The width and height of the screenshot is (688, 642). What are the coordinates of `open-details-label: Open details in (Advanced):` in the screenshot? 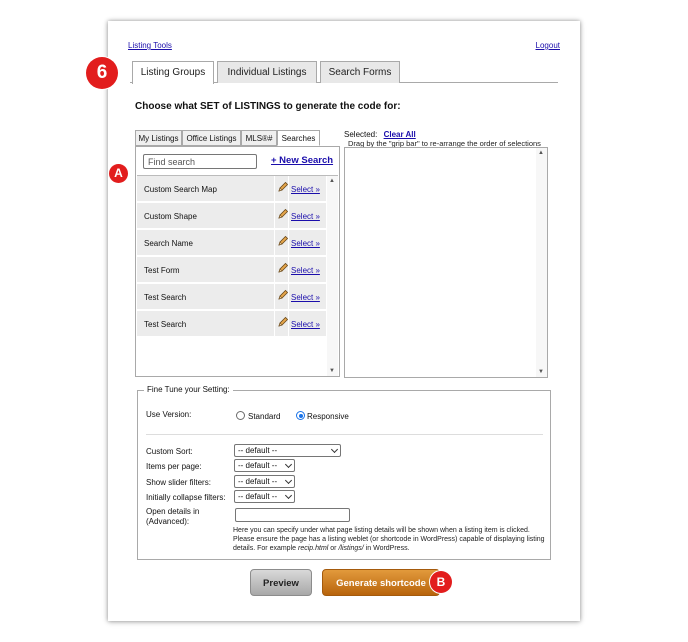 It's located at (173, 516).